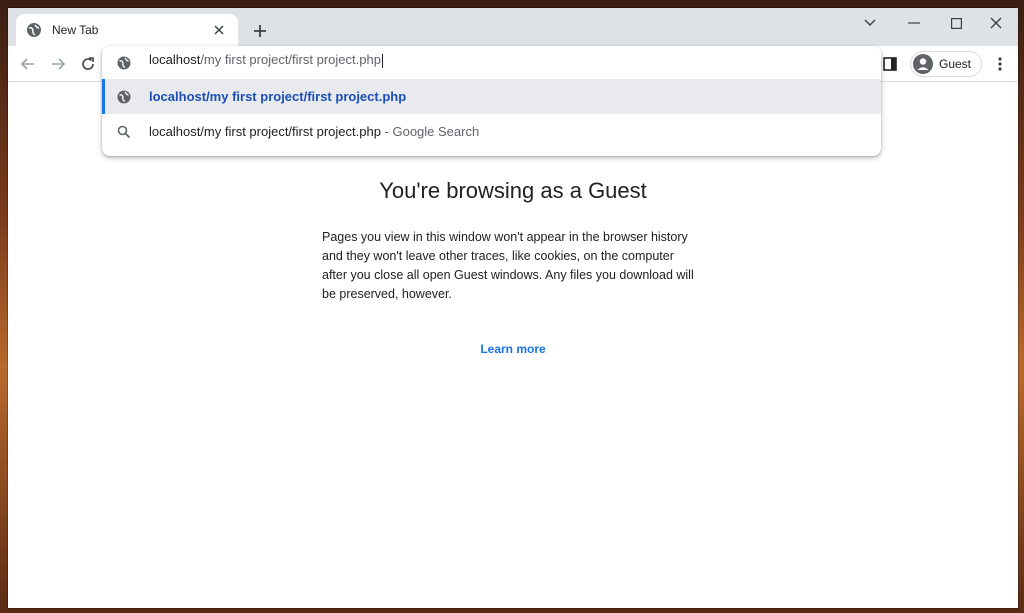 This screenshot has width=1024, height=613. I want to click on minimize-icon, so click(914, 23).